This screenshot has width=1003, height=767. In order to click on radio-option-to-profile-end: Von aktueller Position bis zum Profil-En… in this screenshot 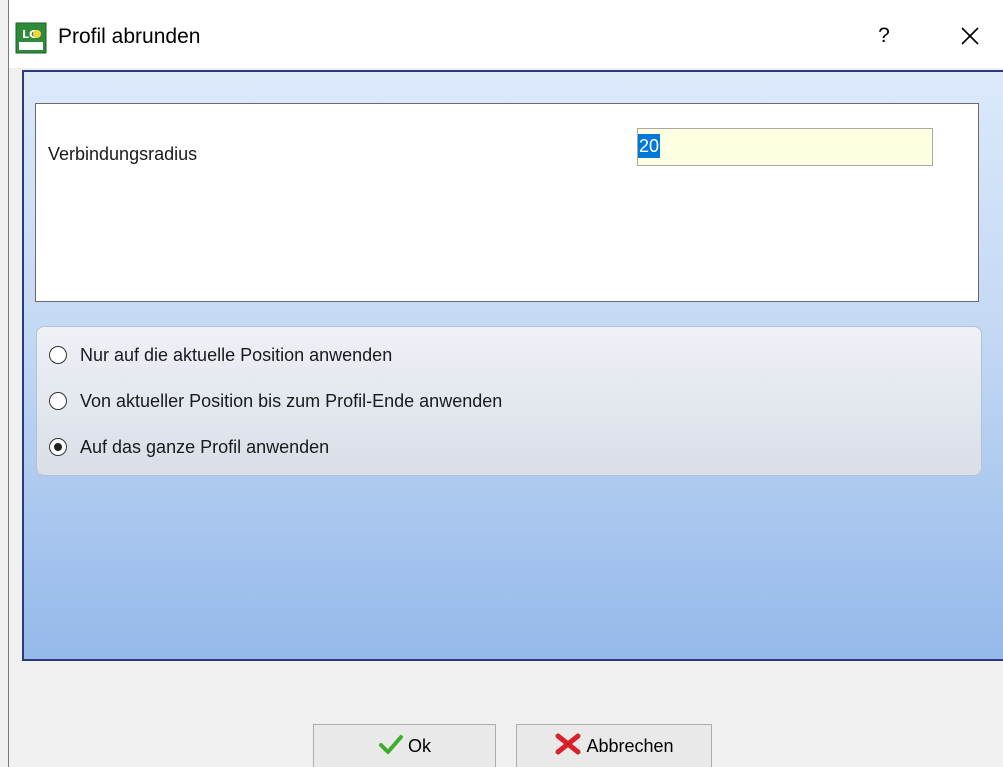, I will do `click(275, 401)`.